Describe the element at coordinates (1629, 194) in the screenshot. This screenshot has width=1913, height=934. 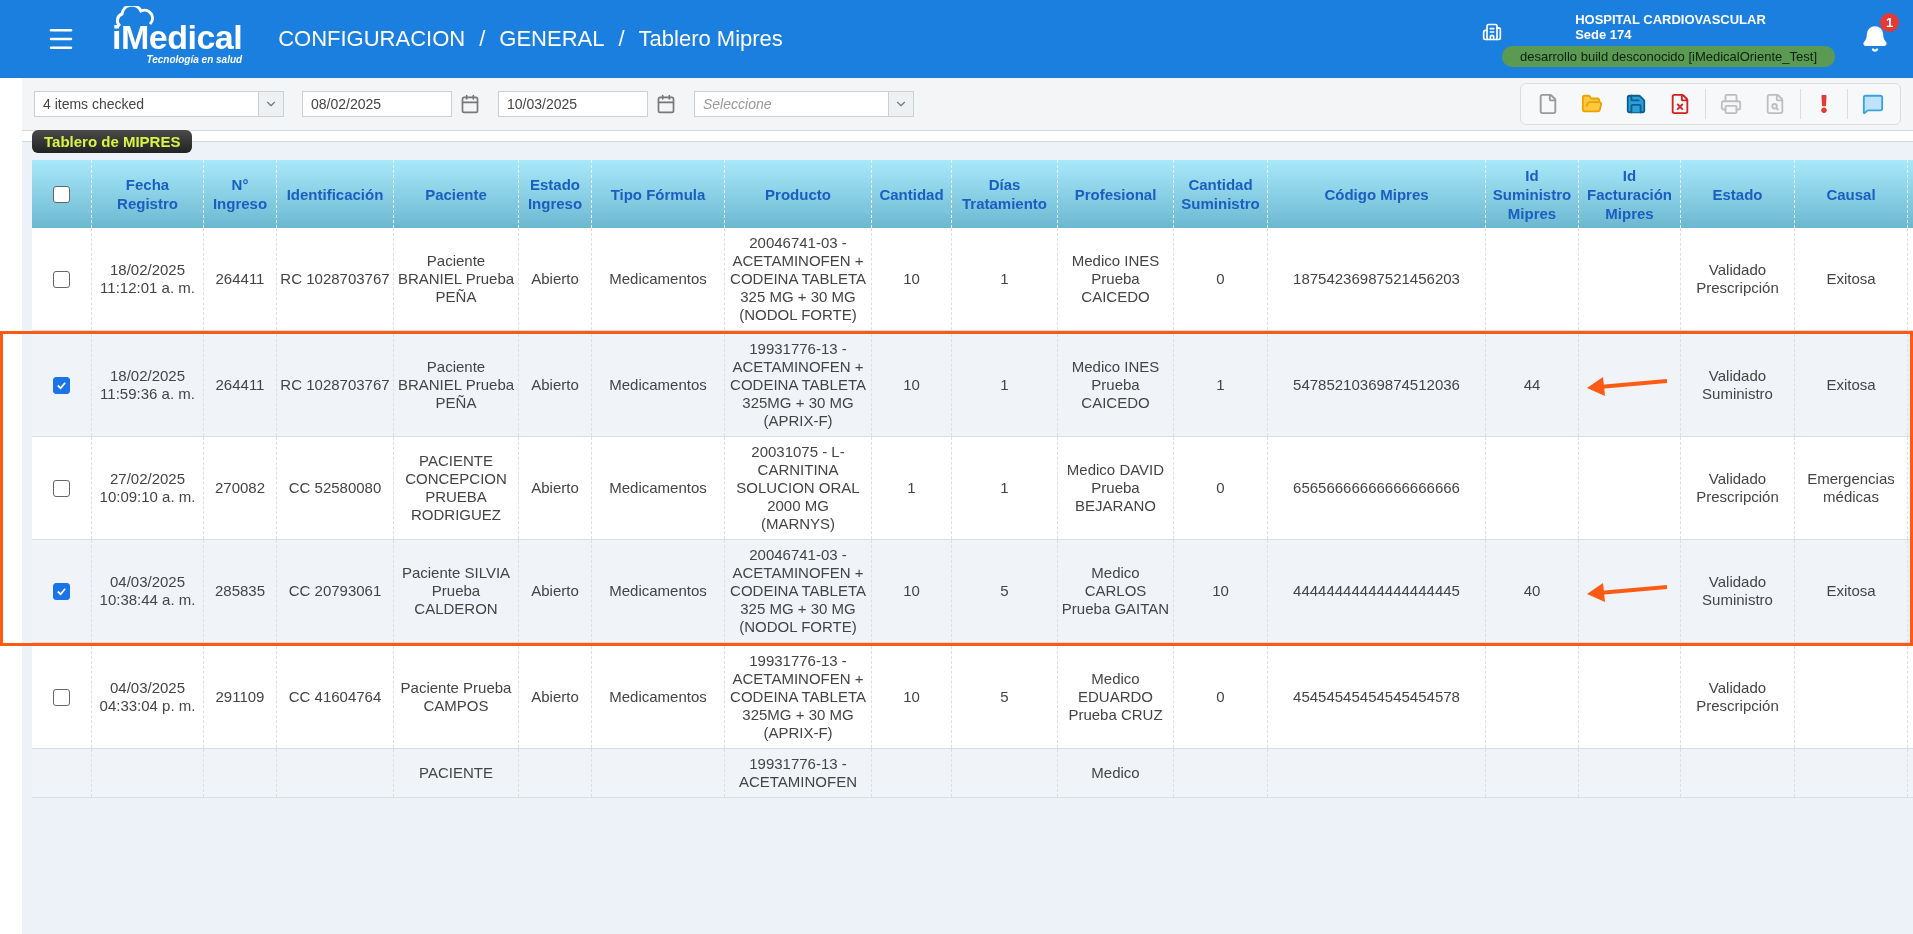
I see `column-header: Id Facturación Mipres` at that location.